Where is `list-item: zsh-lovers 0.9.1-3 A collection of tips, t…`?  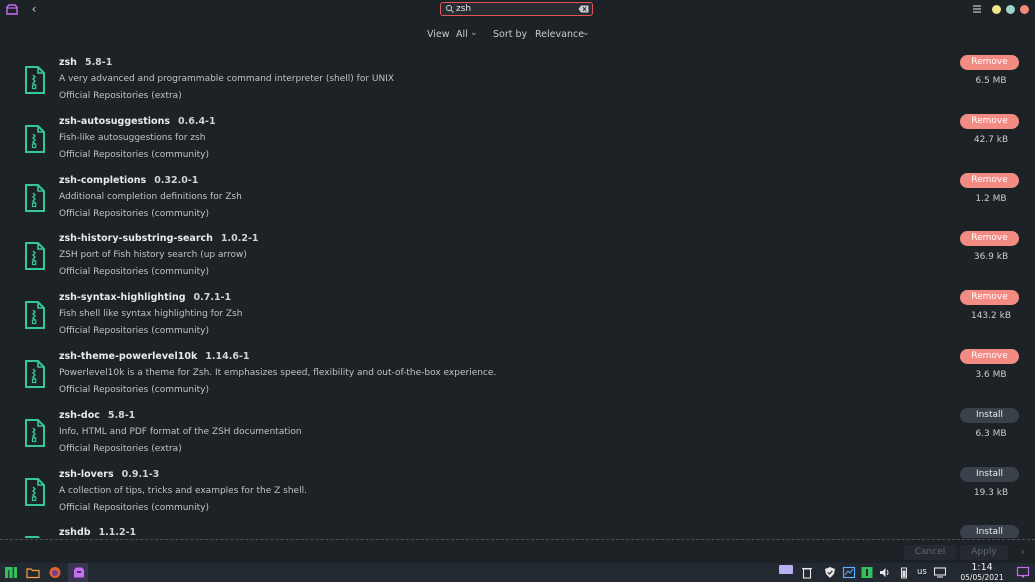 list-item: zsh-lovers 0.9.1-3 A collection of tips, t… is located at coordinates (517, 494).